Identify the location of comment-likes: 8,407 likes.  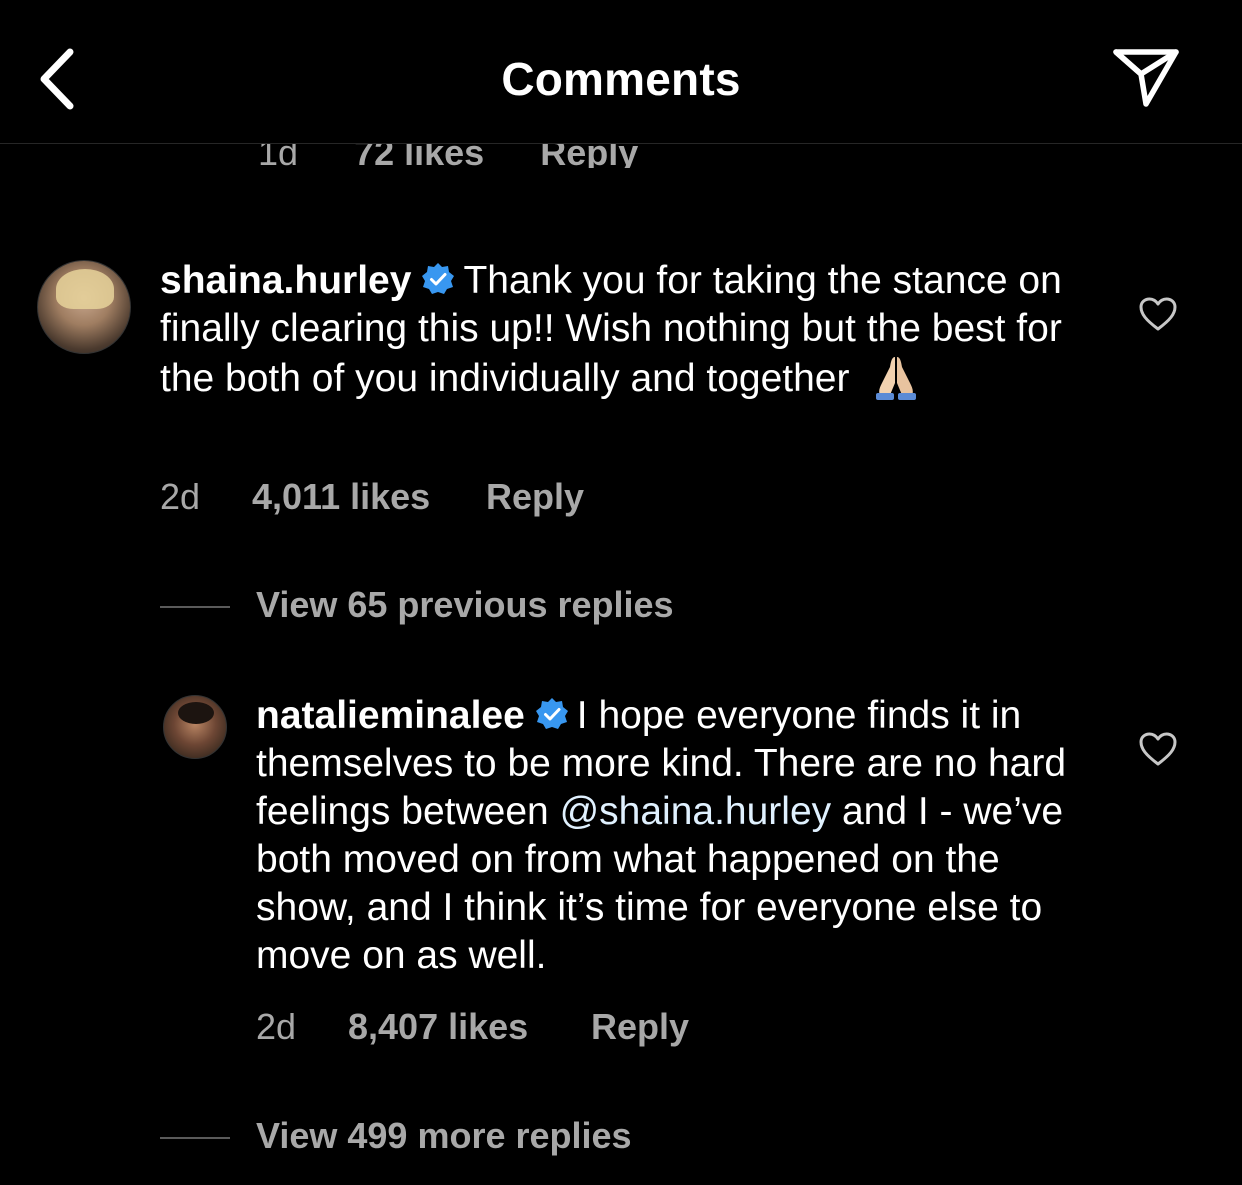
(438, 1027).